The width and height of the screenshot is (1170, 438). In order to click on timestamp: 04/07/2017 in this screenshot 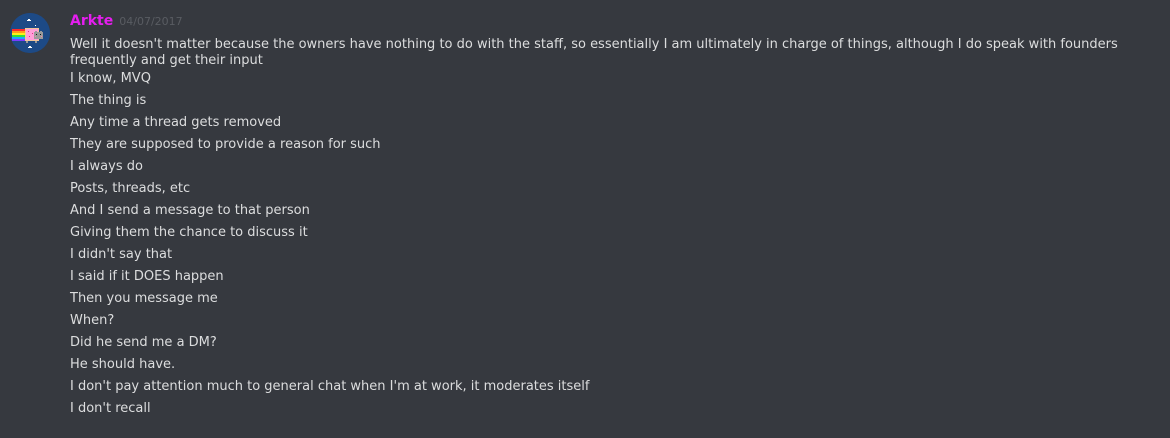, I will do `click(151, 21)`.